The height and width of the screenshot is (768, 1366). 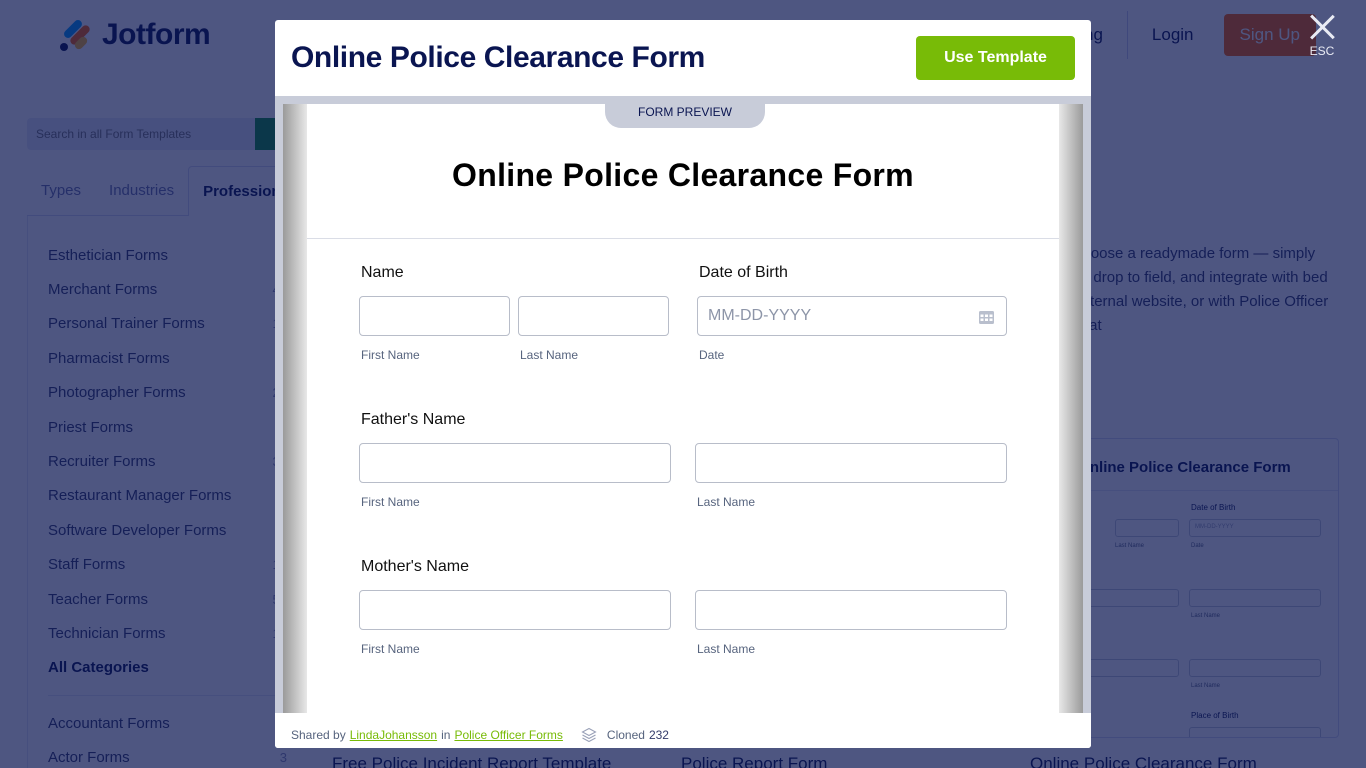 I want to click on last-name-input, so click(x=593, y=316).